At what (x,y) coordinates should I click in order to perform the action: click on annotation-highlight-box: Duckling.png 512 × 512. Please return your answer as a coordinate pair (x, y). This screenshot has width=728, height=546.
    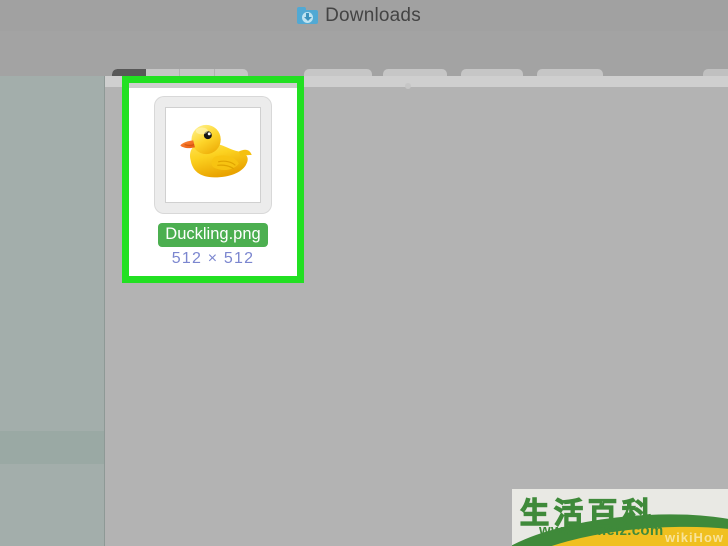
    Looking at the image, I should click on (213, 179).